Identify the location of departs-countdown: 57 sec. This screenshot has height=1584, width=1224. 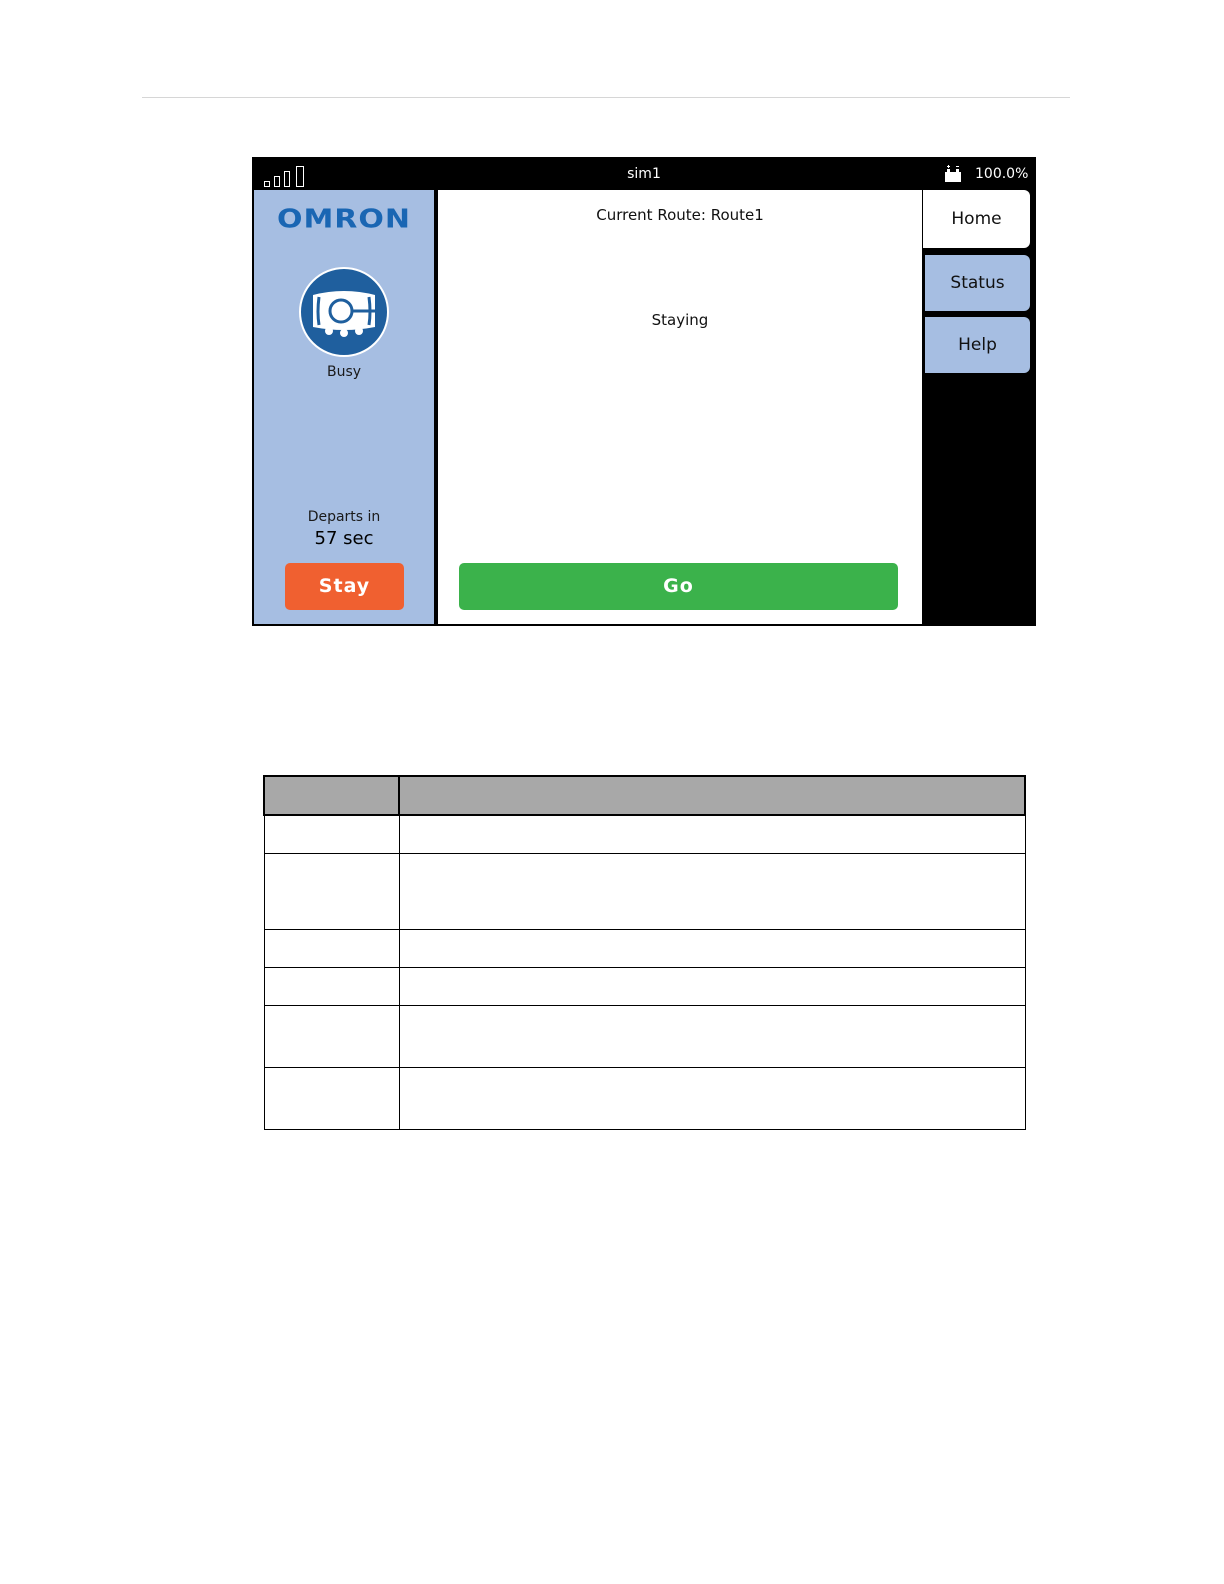
(344, 538).